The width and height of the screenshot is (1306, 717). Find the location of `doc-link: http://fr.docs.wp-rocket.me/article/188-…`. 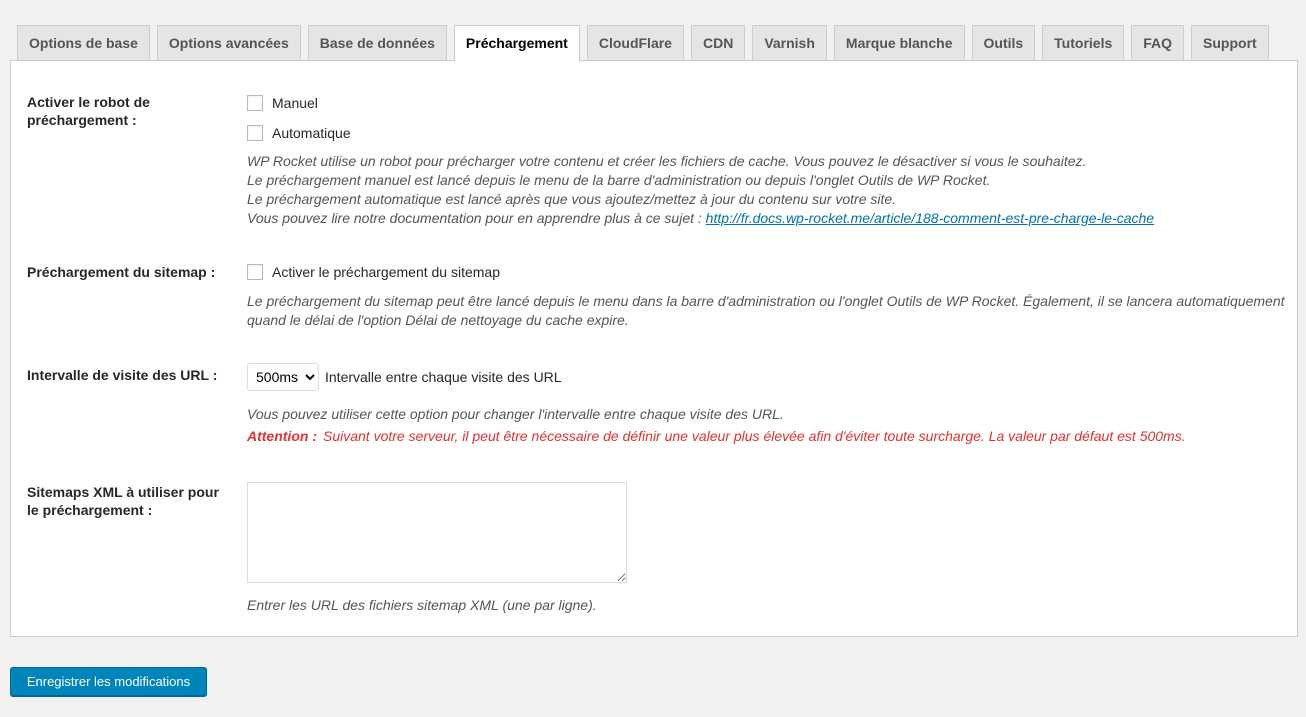

doc-link: http://fr.docs.wp-rocket.me/article/188-… is located at coordinates (930, 218).